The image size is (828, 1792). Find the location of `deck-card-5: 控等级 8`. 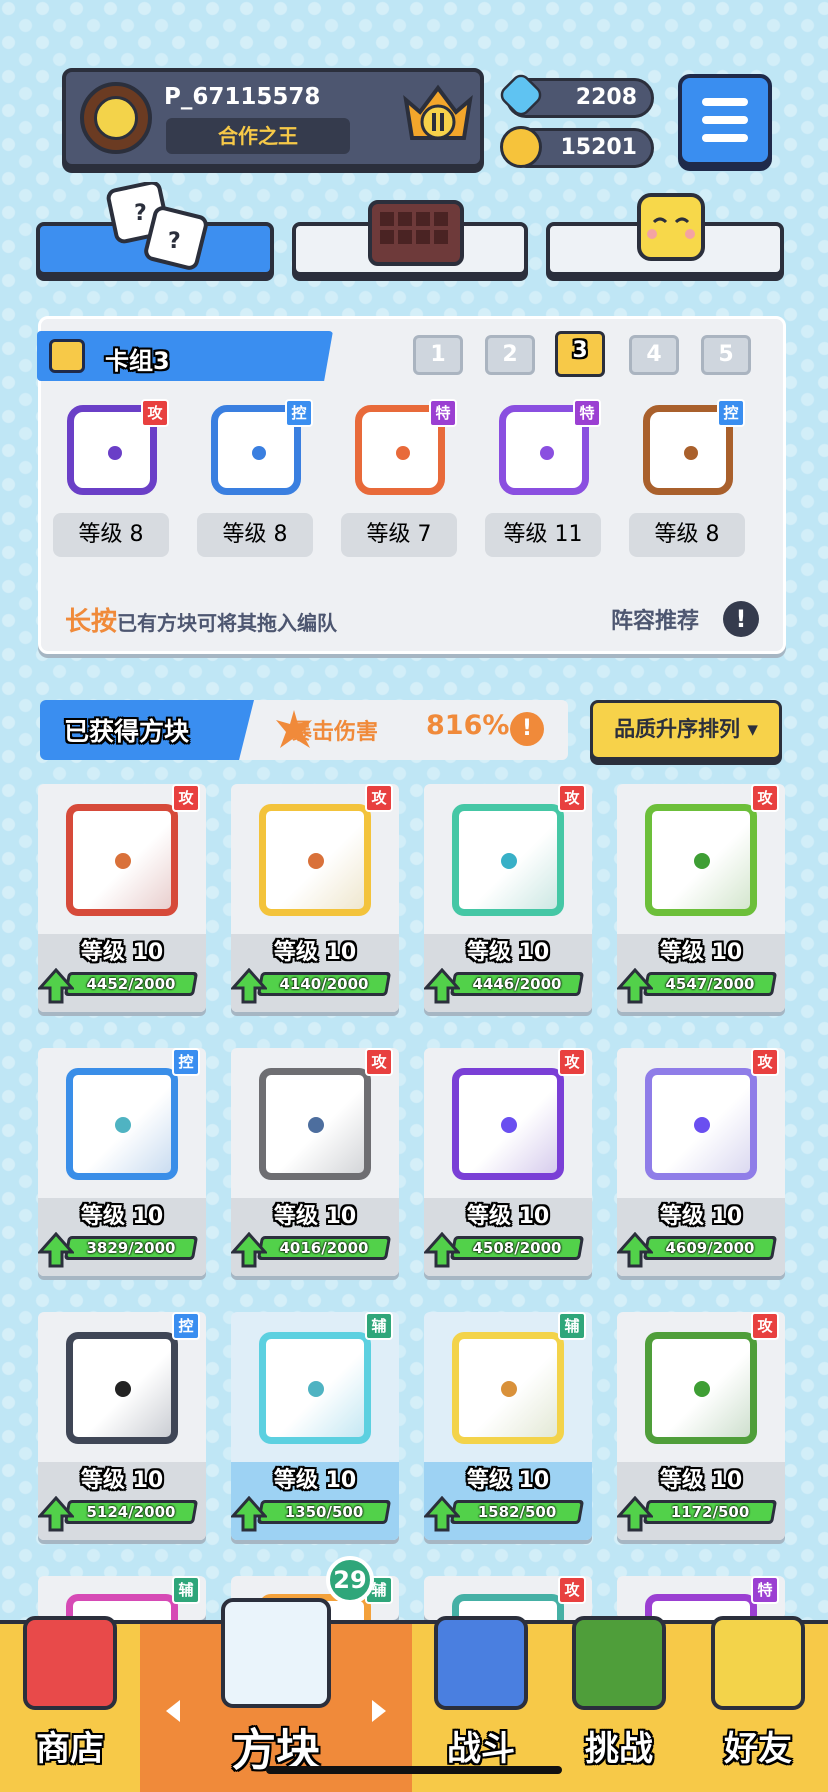

deck-card-5: 控等级 8 is located at coordinates (687, 469).